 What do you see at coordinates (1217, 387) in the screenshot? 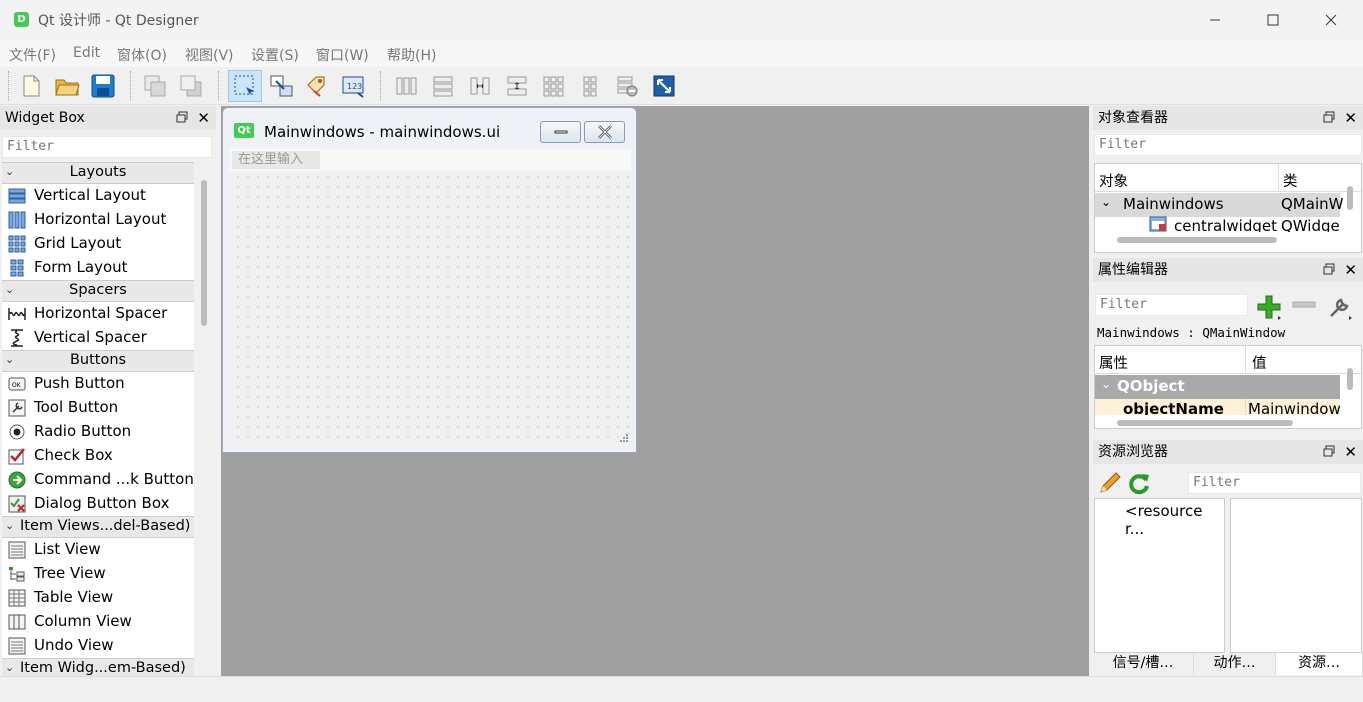
I see `property-group-qobject: ⌄ QObject` at bounding box center [1217, 387].